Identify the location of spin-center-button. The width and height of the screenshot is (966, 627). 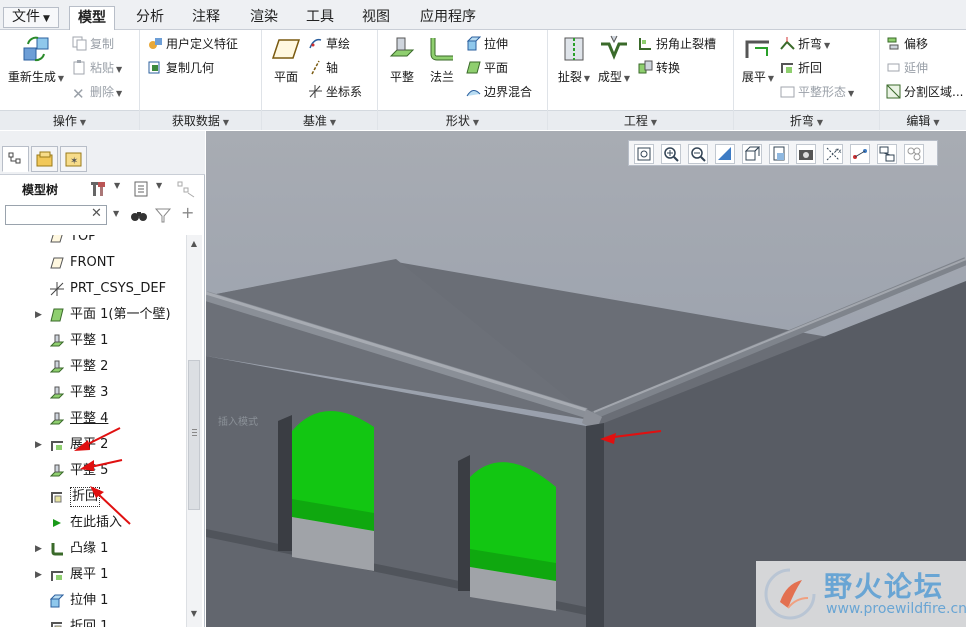
(860, 154).